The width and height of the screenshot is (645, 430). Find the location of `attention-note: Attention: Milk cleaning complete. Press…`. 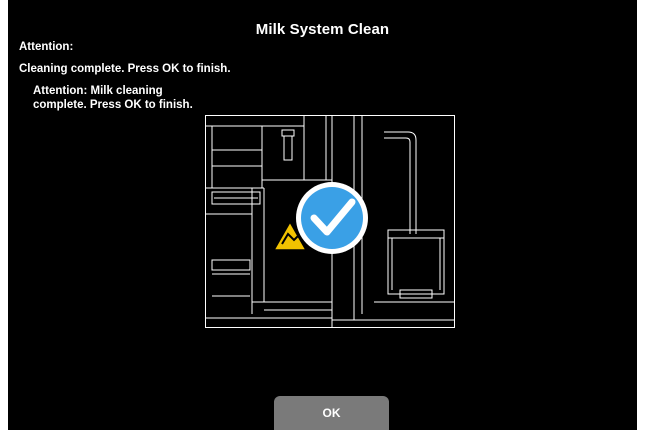

attention-note: Attention: Milk cleaning complete. Press… is located at coordinates (113, 98).